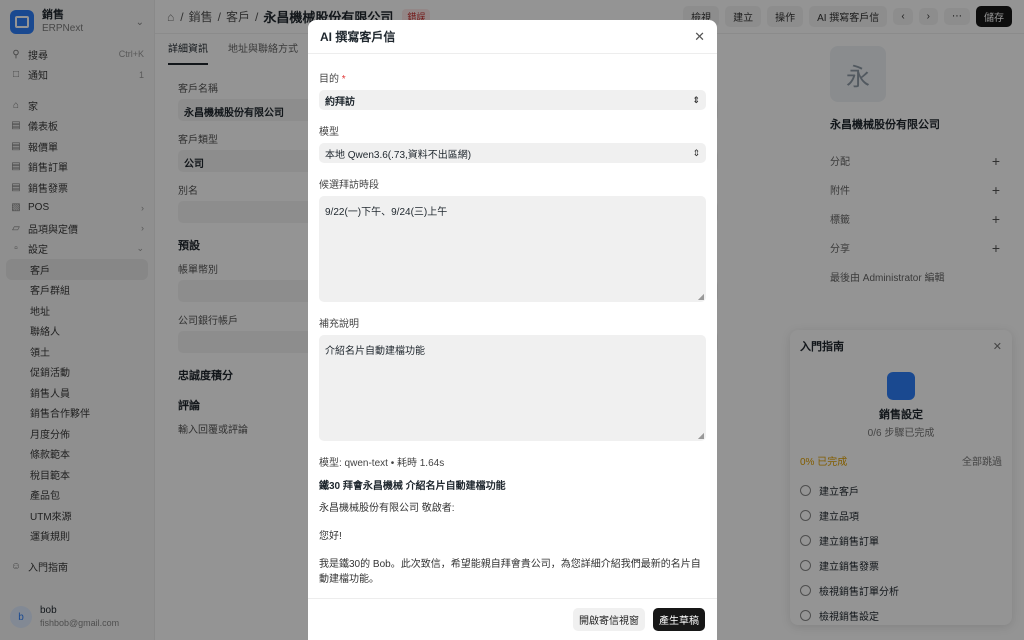 The height and width of the screenshot is (640, 1024). I want to click on time-slots-textarea: 9/22(一)下午、9/24(三)上午 ◢, so click(512, 249).